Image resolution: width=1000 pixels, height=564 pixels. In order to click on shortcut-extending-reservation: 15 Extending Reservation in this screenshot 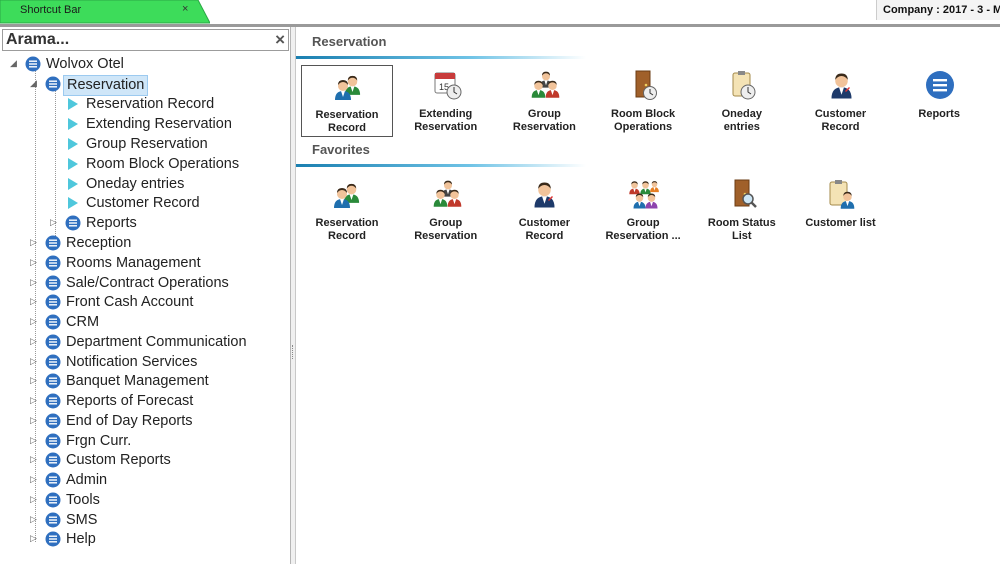, I will do `click(446, 101)`.